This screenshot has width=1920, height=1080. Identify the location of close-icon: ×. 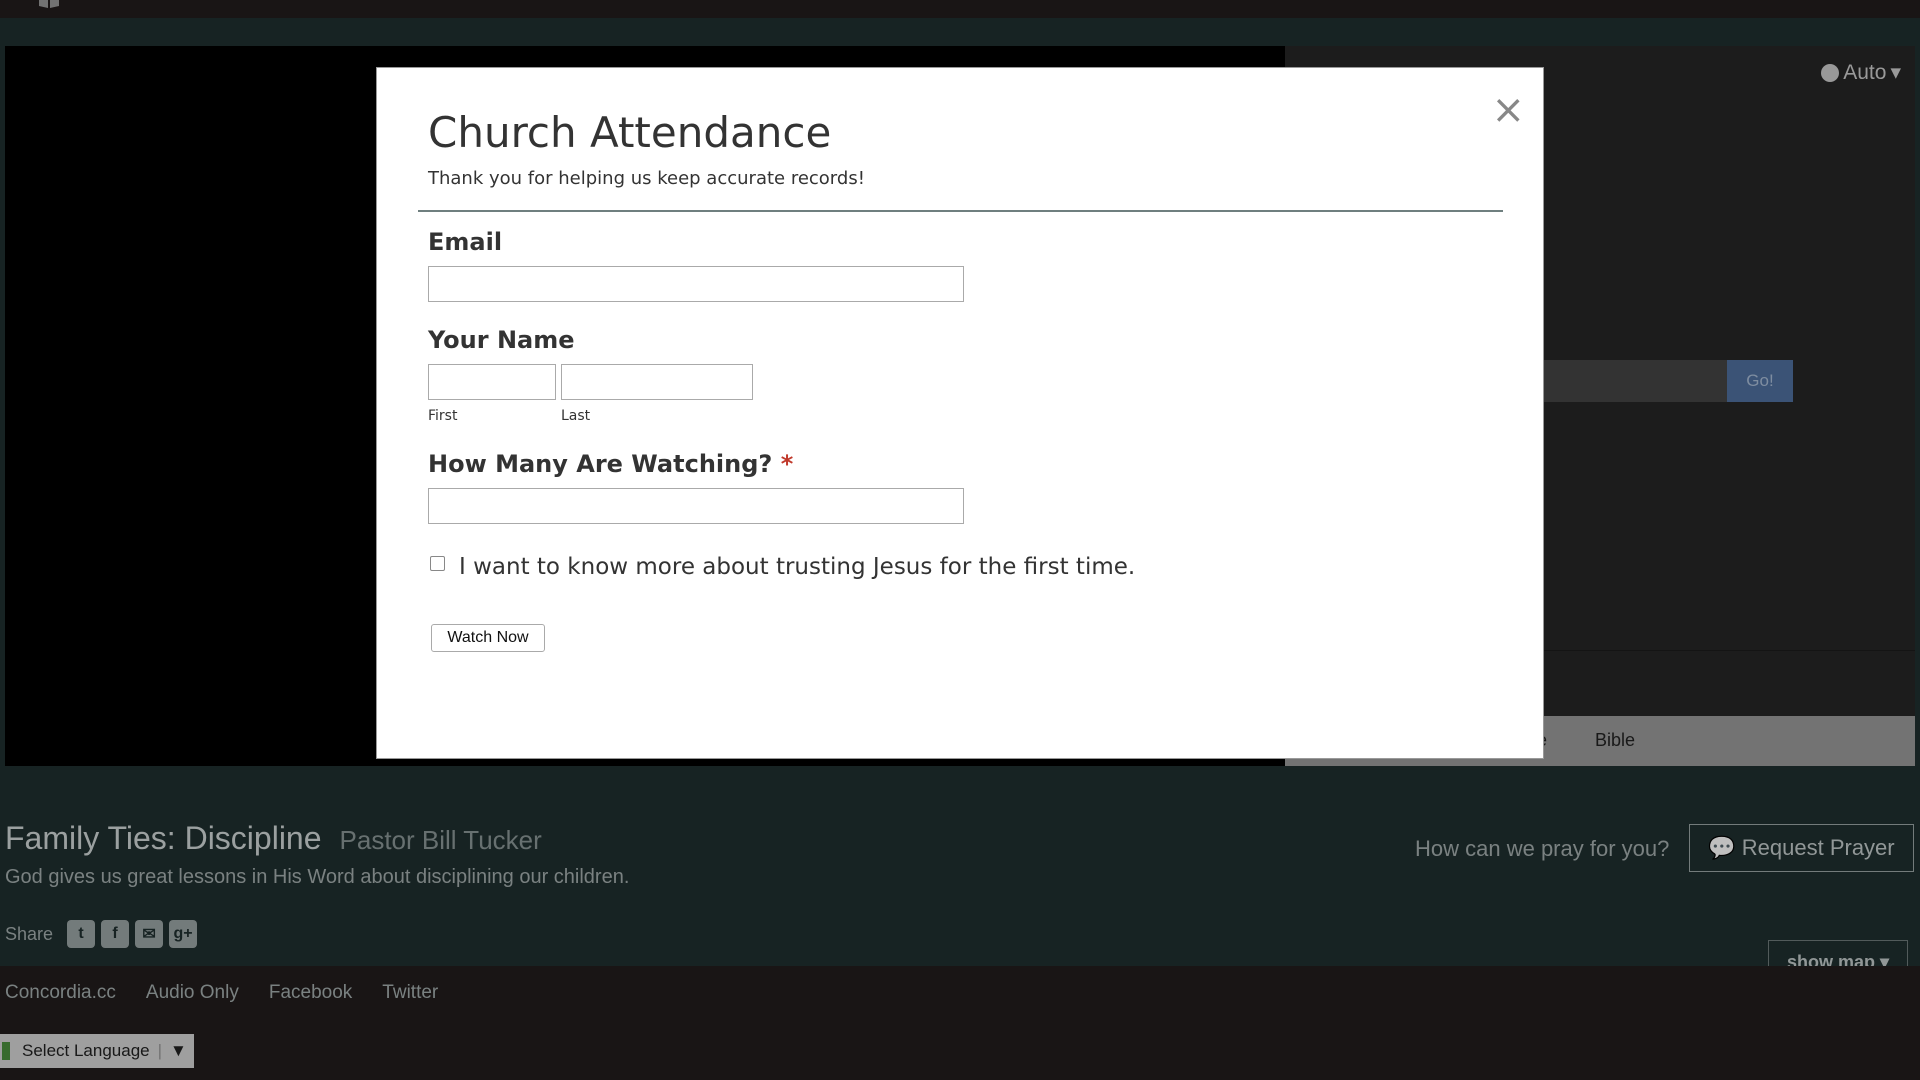
(1508, 110).